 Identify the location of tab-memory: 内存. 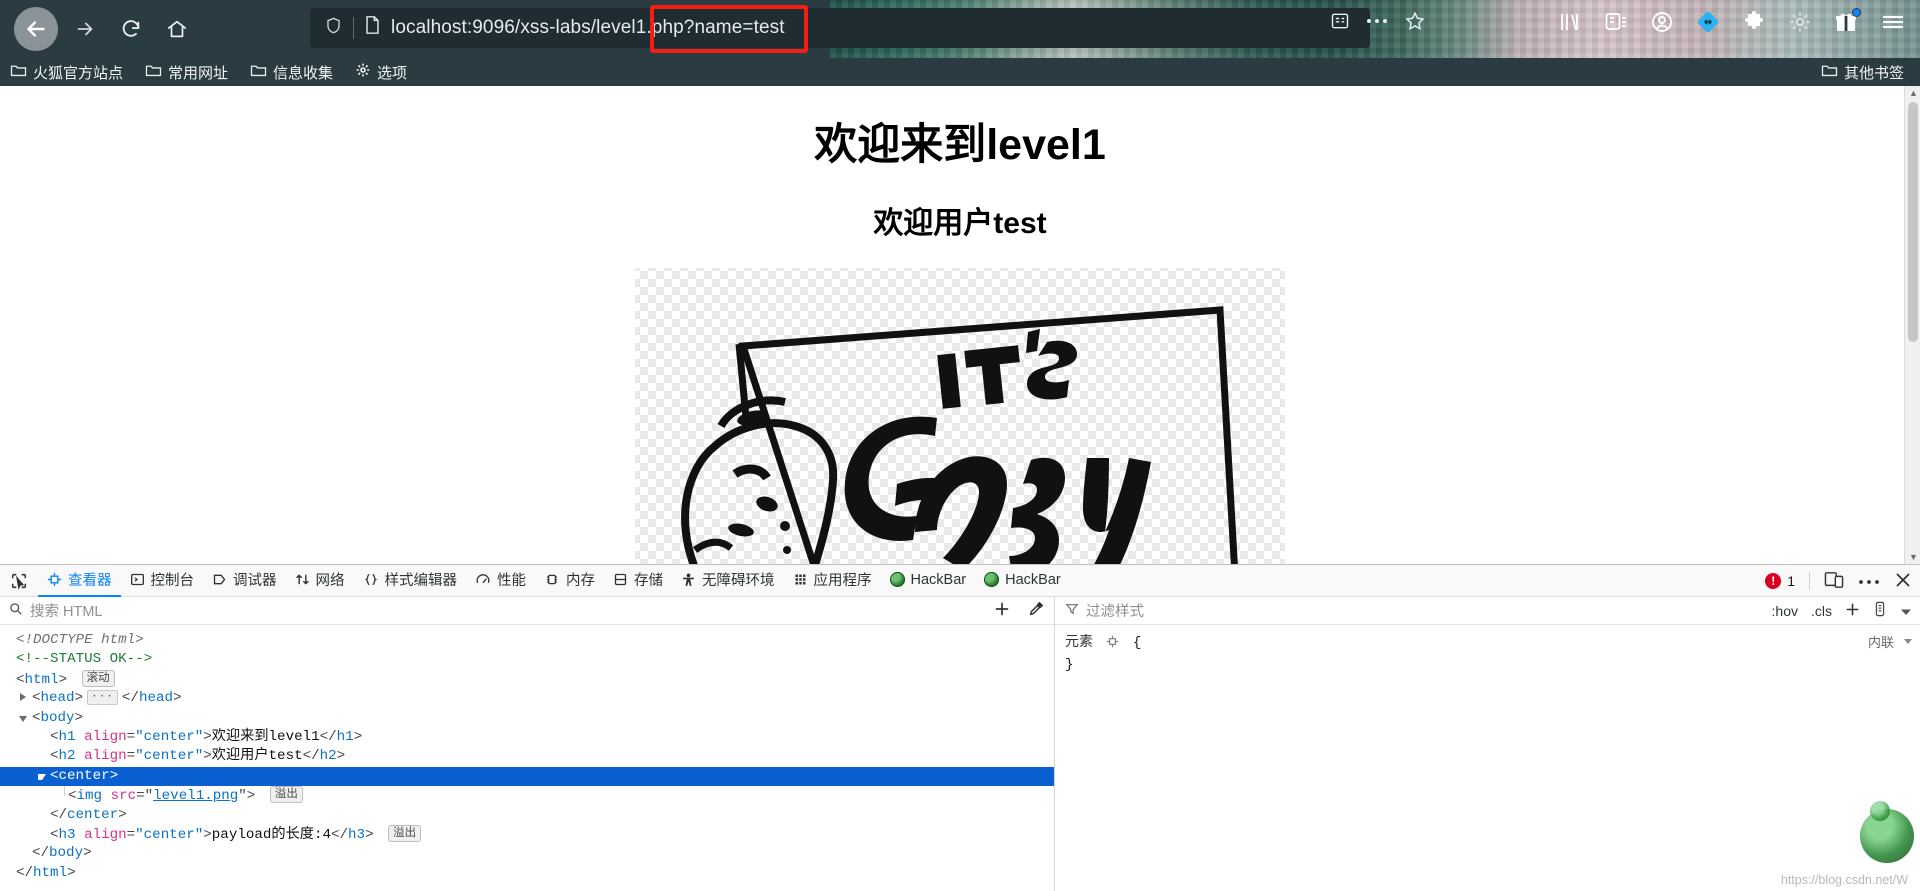
(569, 581).